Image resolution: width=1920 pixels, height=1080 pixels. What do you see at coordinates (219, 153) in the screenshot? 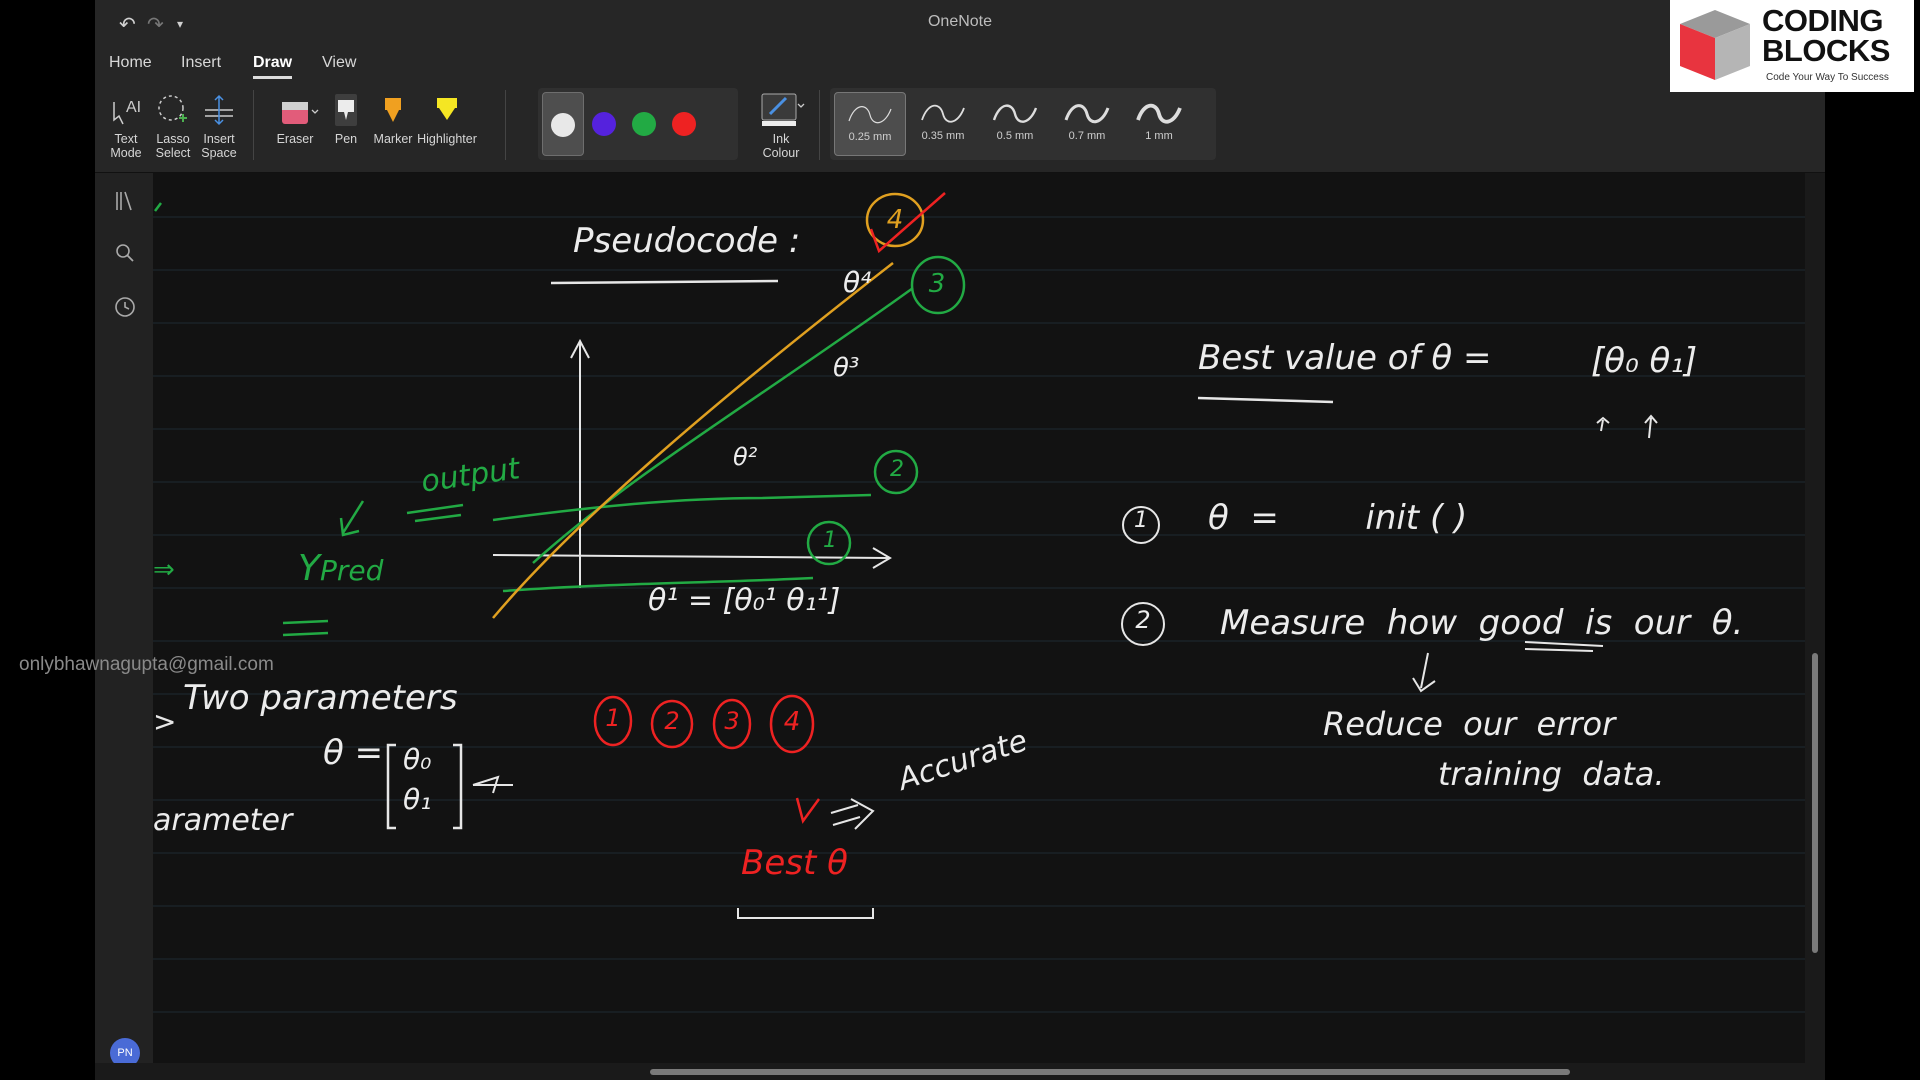
I see `insert-space-label-2: Space` at bounding box center [219, 153].